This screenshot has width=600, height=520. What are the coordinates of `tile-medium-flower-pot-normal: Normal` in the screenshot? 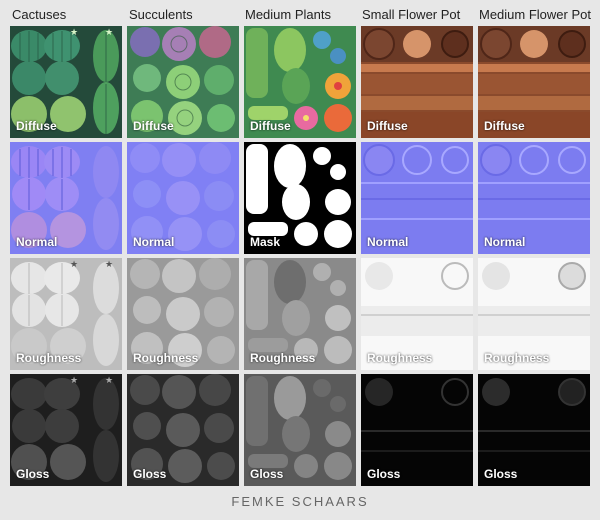 It's located at (534, 198).